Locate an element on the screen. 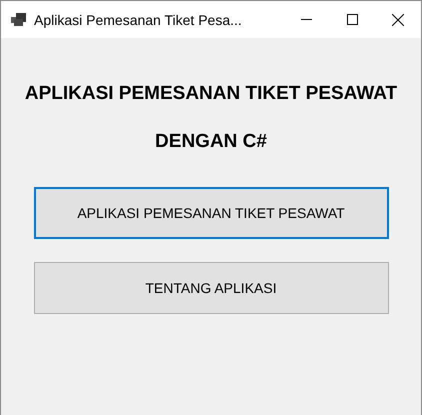 The height and width of the screenshot is (415, 422). menu-button: APLIKASI PEMESANAN TIKET PESAWAT is located at coordinates (211, 213).